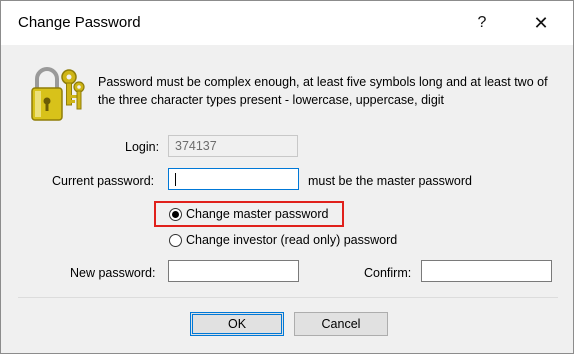 The image size is (574, 354). What do you see at coordinates (292, 240) in the screenshot?
I see `radio-investor-label: Change investor (read only) password` at bounding box center [292, 240].